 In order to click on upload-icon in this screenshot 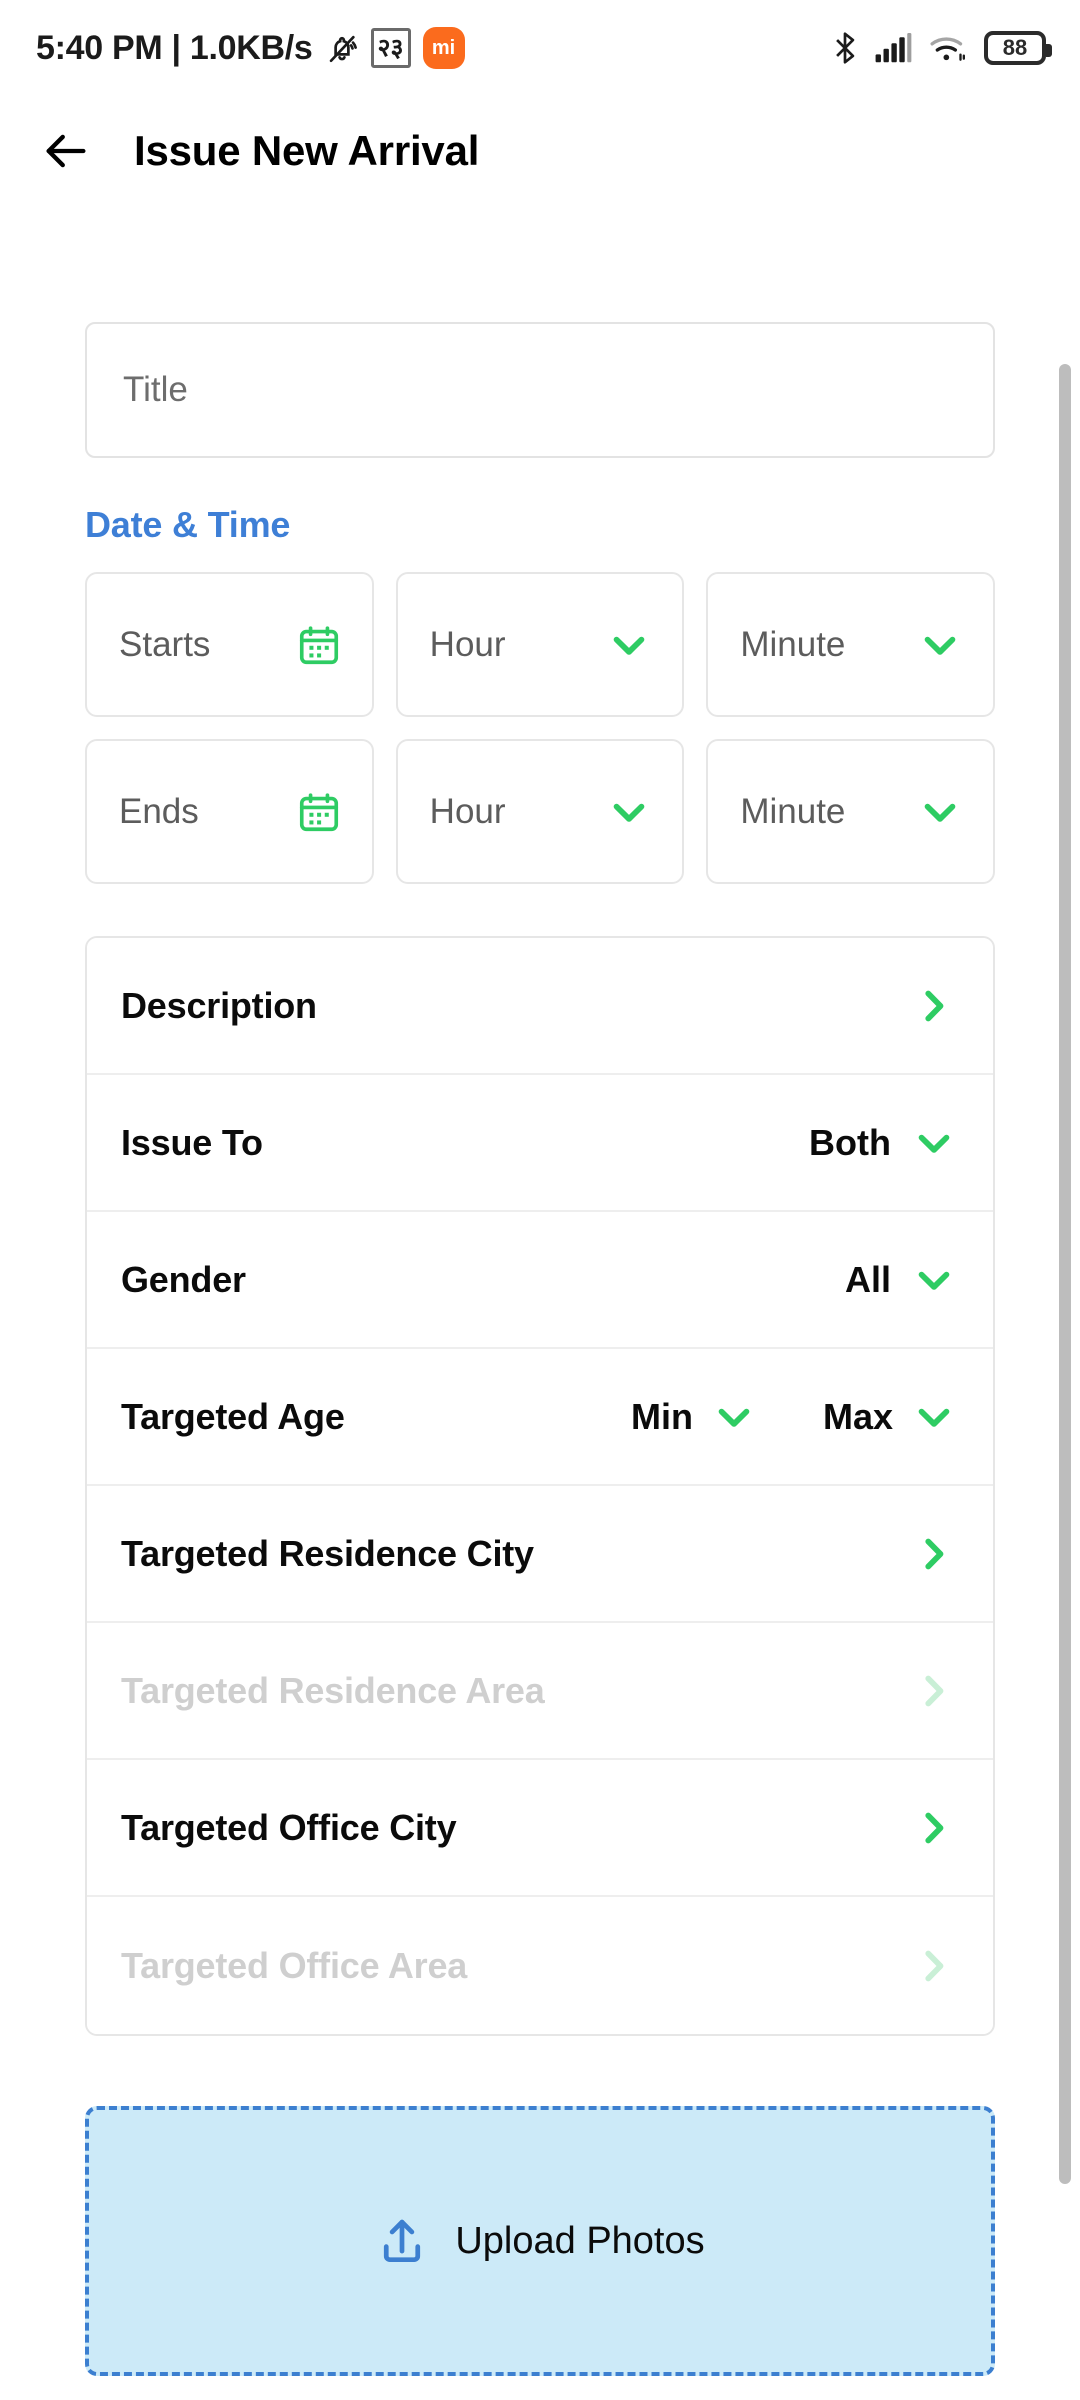, I will do `click(402, 2241)`.